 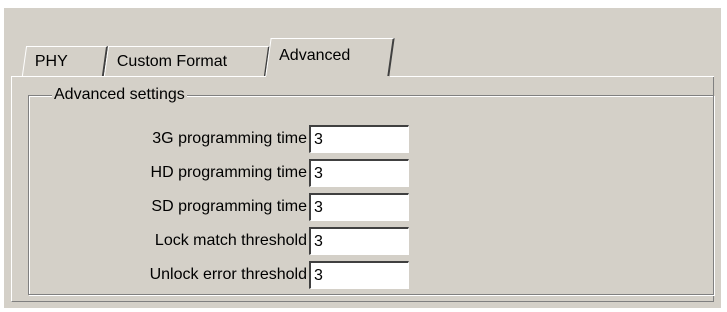 I want to click on field-hd-programming-time, so click(x=359, y=173).